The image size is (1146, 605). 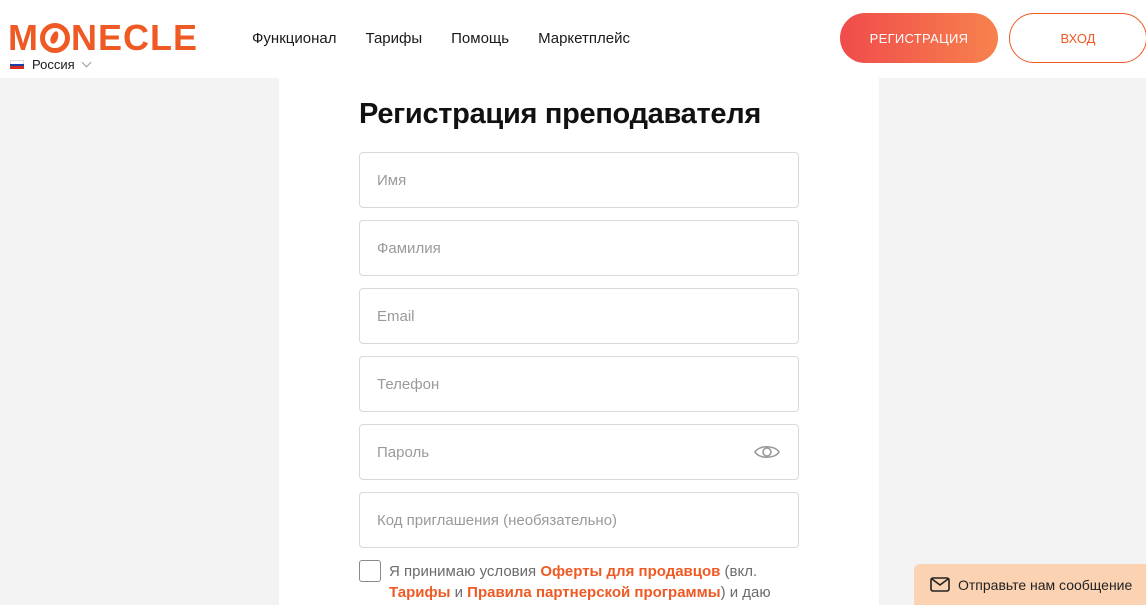 I want to click on invite-code-input, so click(x=579, y=520).